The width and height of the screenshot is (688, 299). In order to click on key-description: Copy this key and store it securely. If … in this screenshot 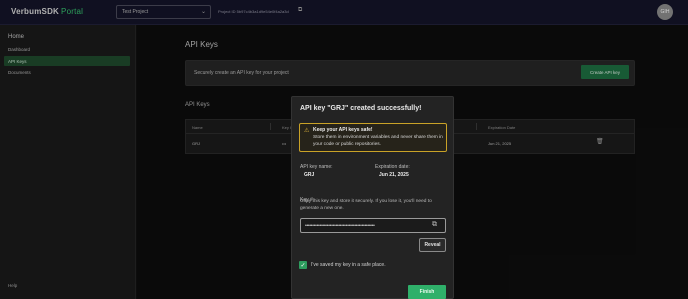, I will do `click(374, 205)`.